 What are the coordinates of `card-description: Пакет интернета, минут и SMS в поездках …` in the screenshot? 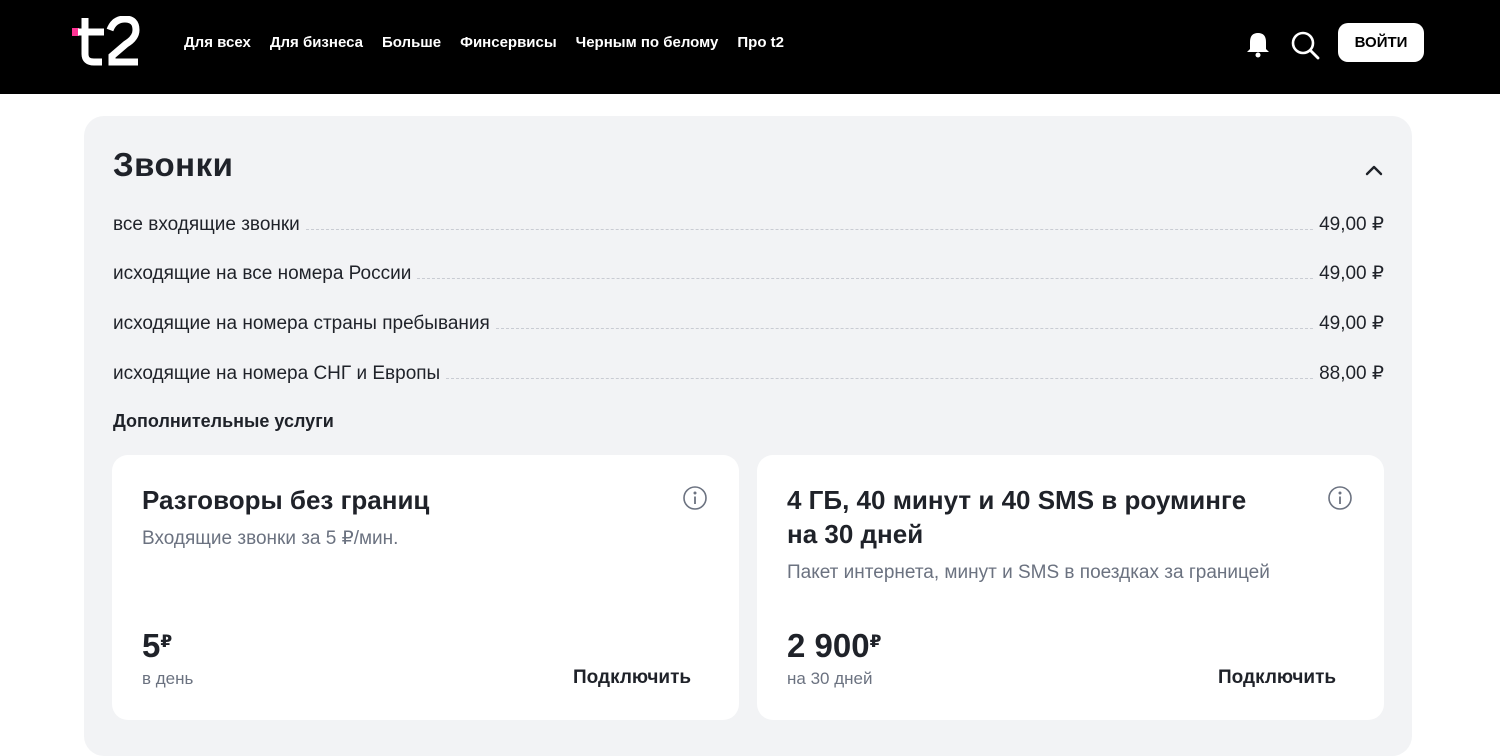 It's located at (1028, 572).